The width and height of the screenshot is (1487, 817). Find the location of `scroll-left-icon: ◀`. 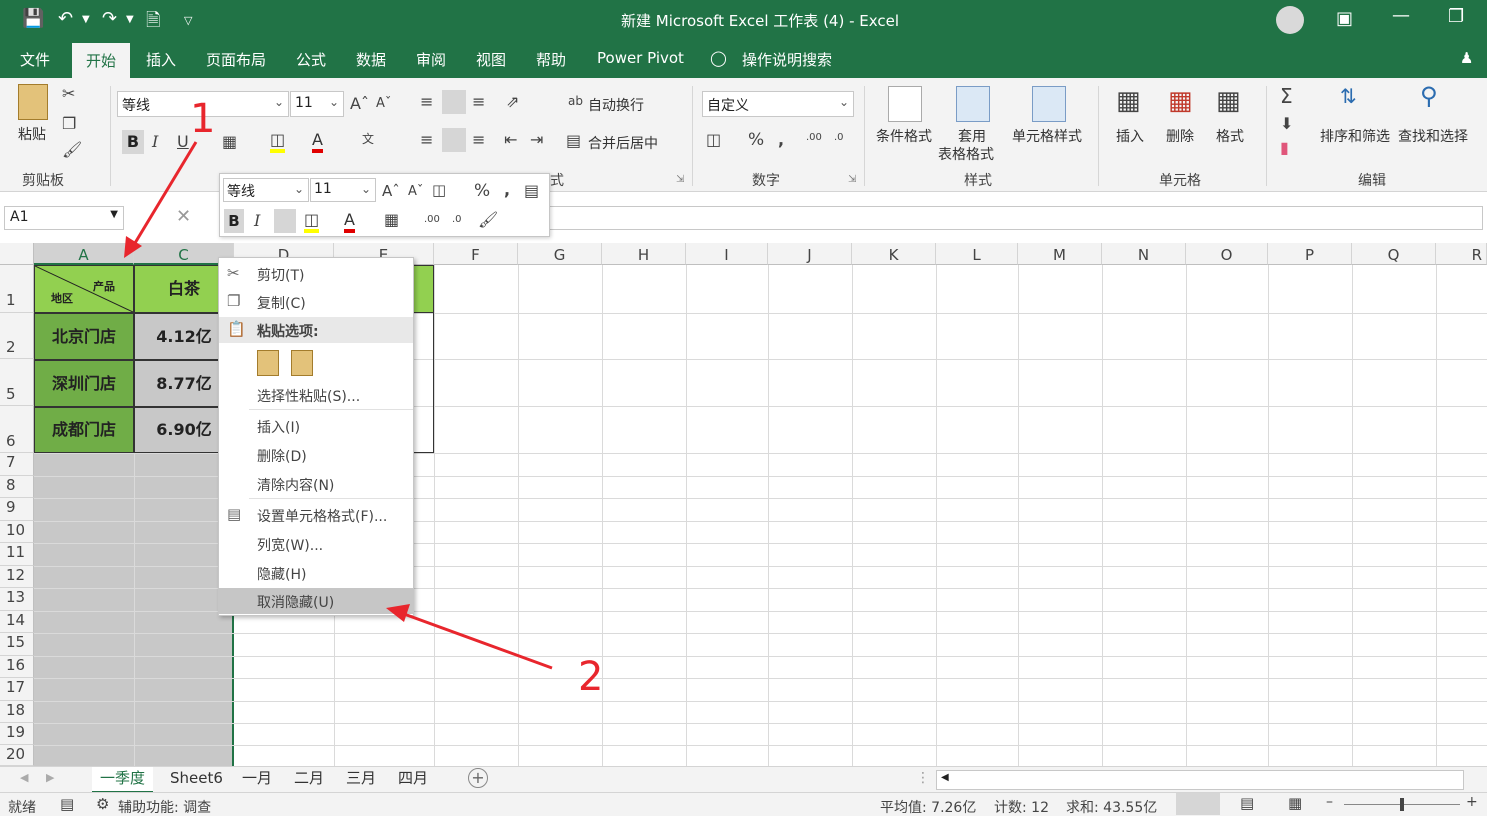

scroll-left-icon: ◀ is located at coordinates (945, 777).